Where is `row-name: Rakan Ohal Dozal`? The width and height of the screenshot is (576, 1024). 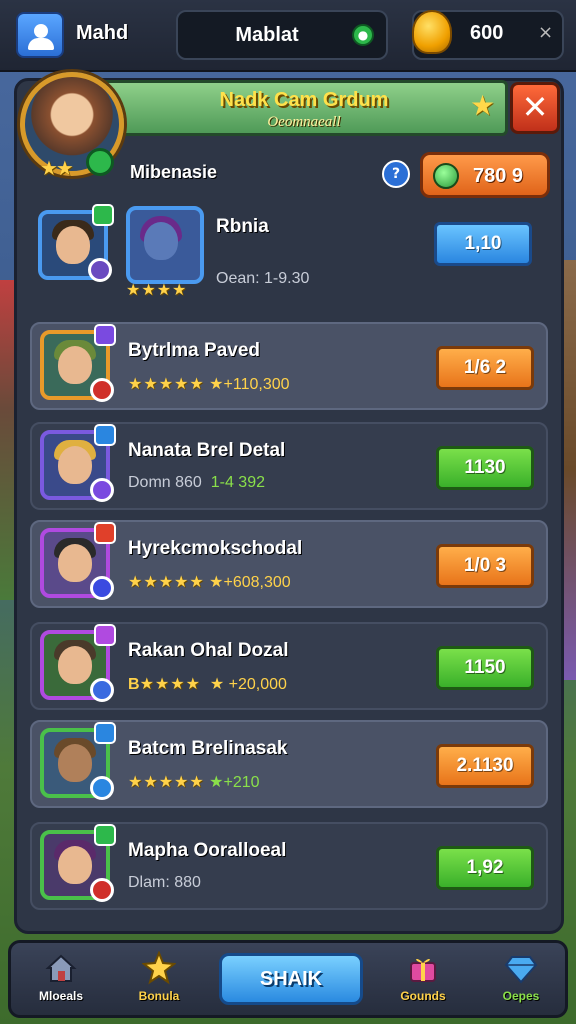
row-name: Rakan Ohal Dozal is located at coordinates (208, 650).